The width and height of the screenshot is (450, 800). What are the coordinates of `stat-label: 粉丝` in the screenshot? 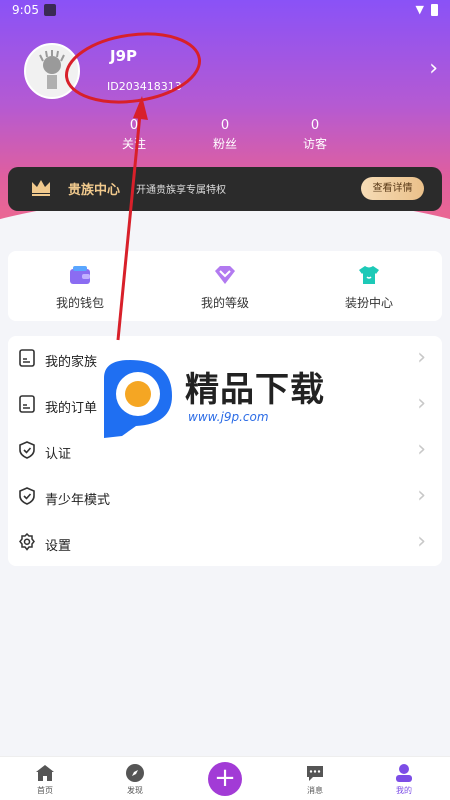 It's located at (224, 144).